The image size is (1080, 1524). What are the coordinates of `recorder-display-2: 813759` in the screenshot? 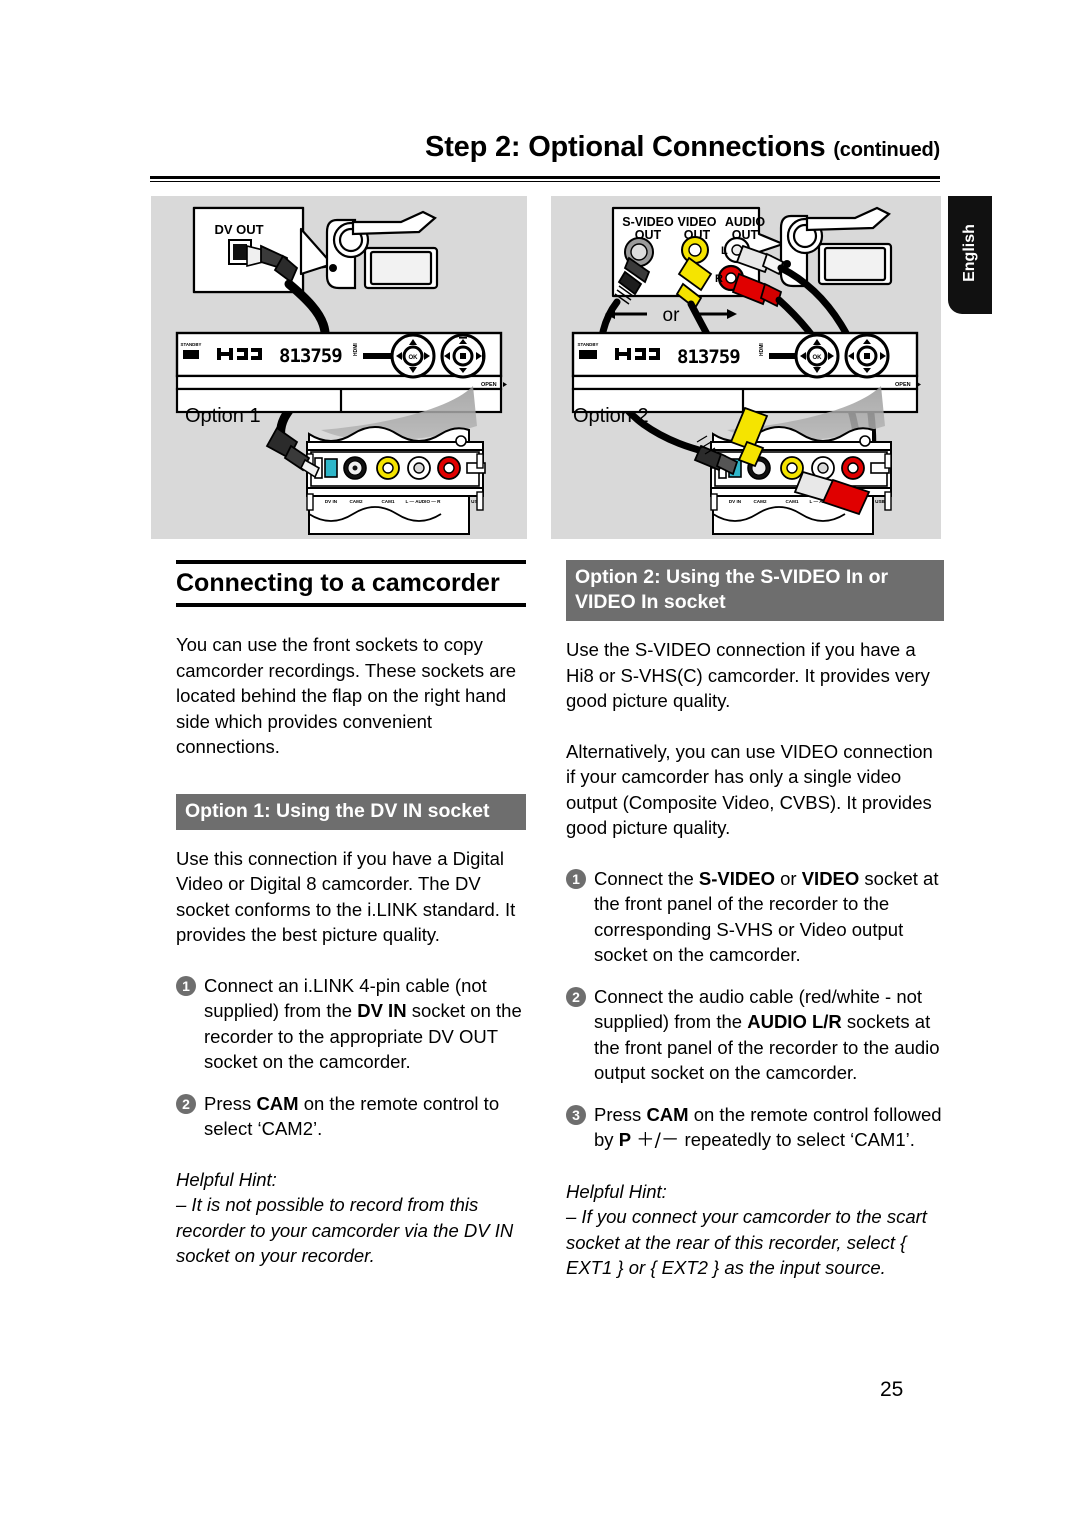 It's located at (708, 357).